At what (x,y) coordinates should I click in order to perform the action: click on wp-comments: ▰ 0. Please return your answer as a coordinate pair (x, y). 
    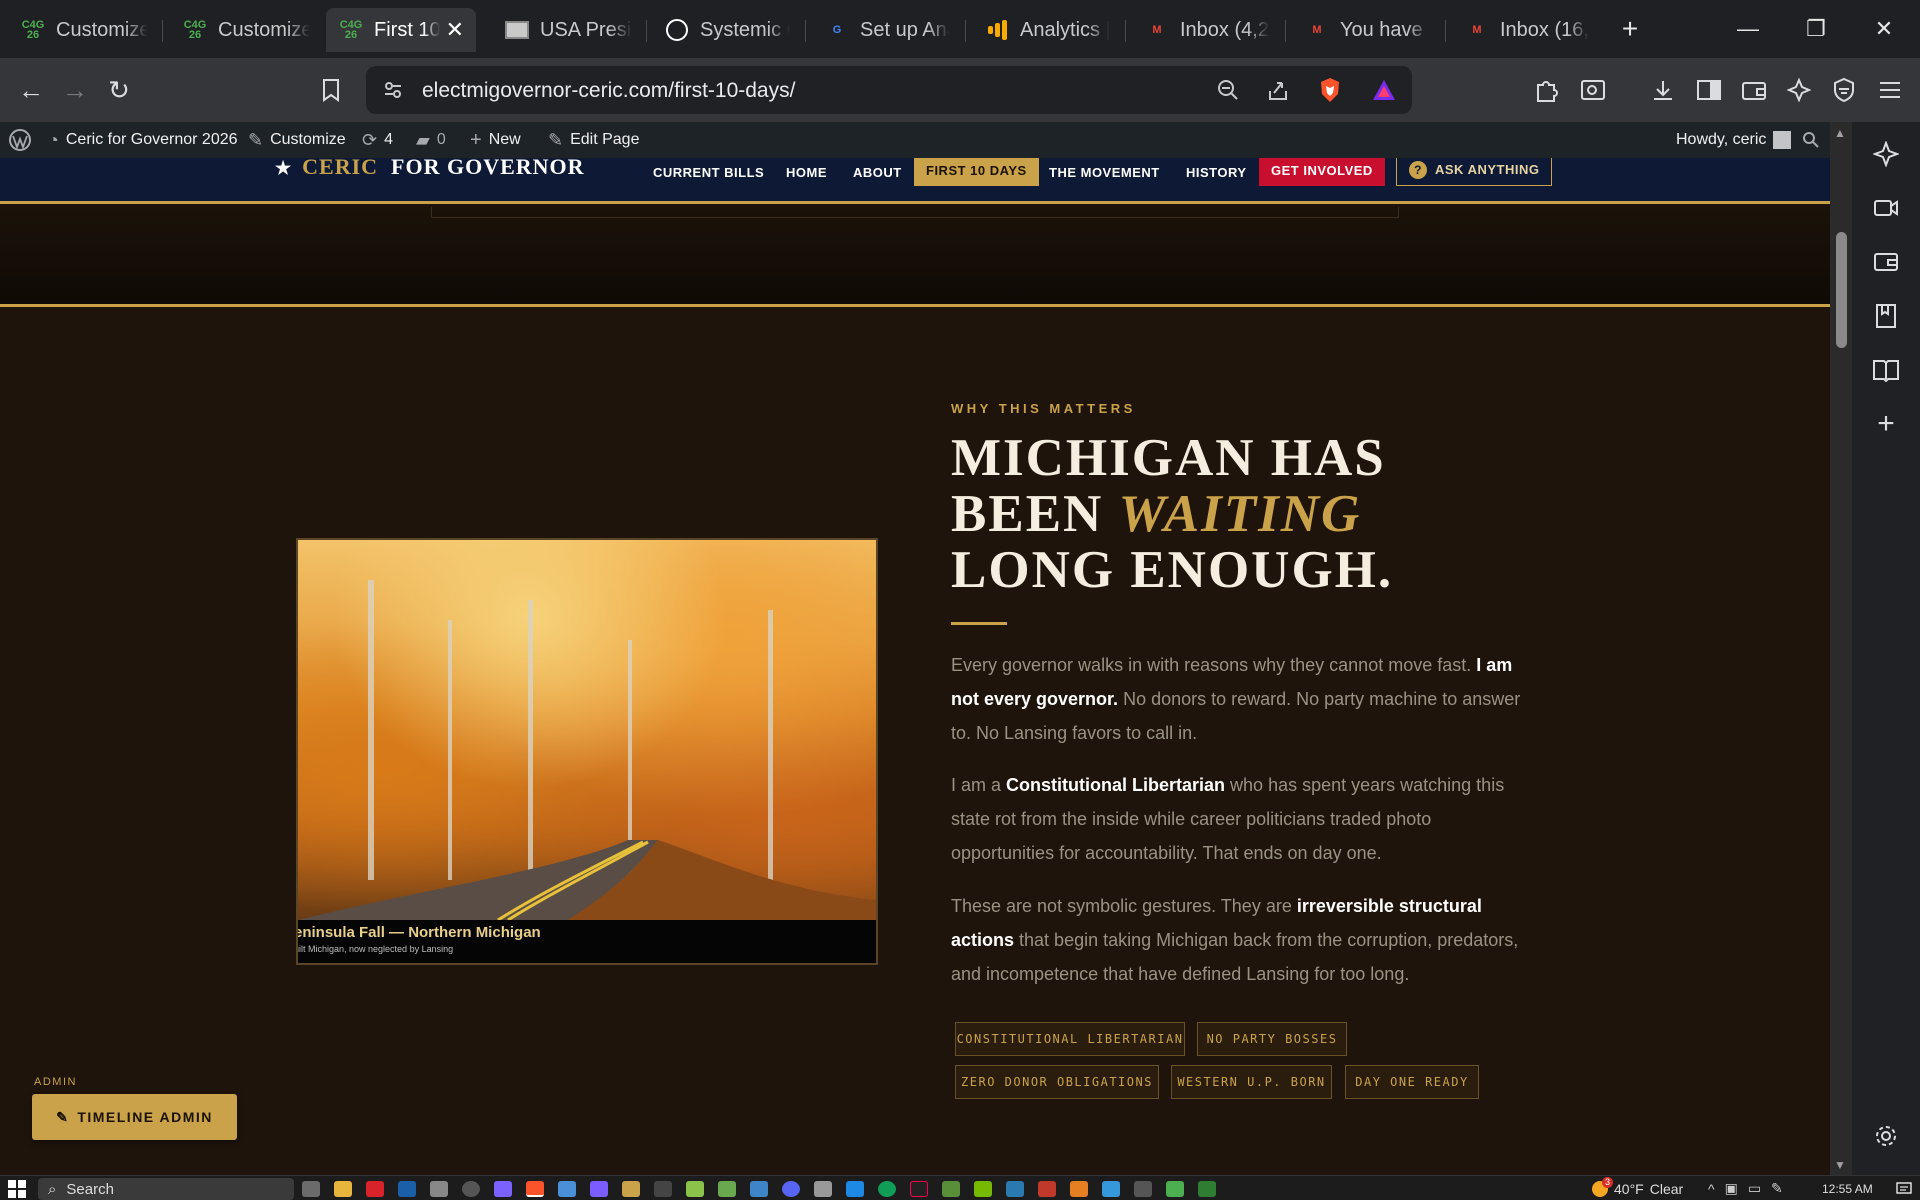
    Looking at the image, I should click on (431, 140).